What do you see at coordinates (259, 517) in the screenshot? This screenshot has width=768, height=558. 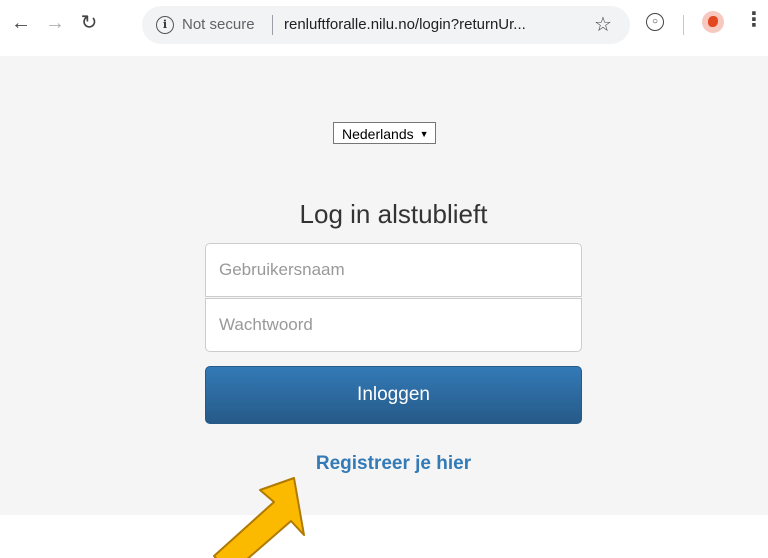 I see `annotation-arrow` at bounding box center [259, 517].